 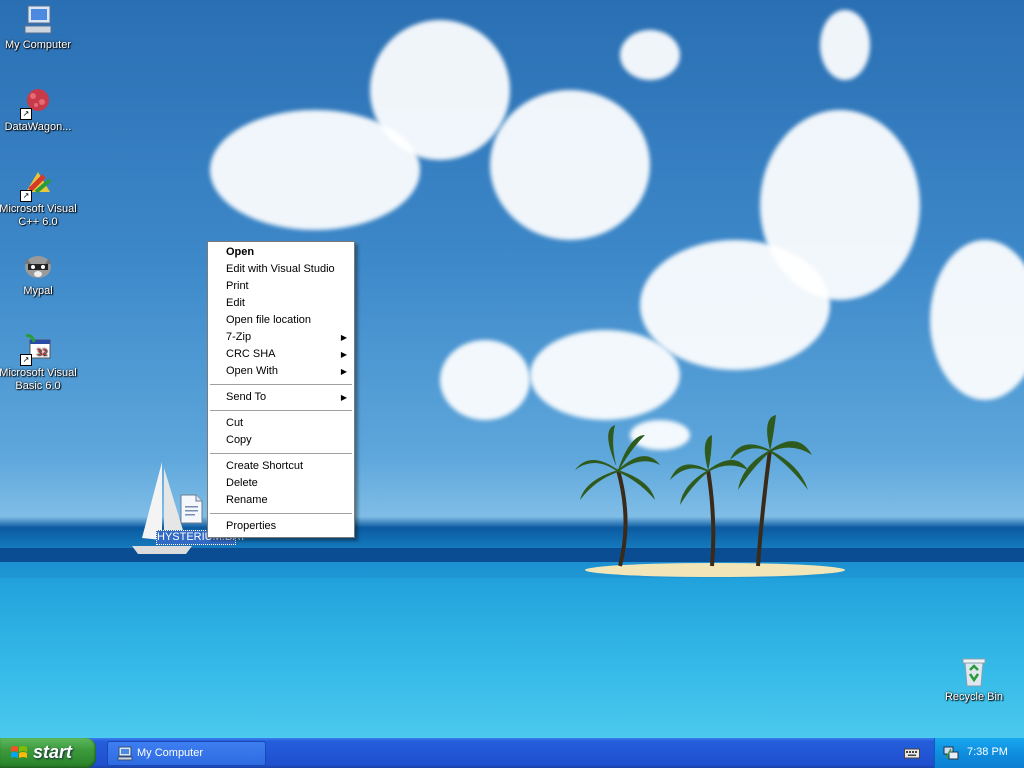 I want to click on menu-item-7zip: 7-Zip ▶, so click(x=281, y=337).